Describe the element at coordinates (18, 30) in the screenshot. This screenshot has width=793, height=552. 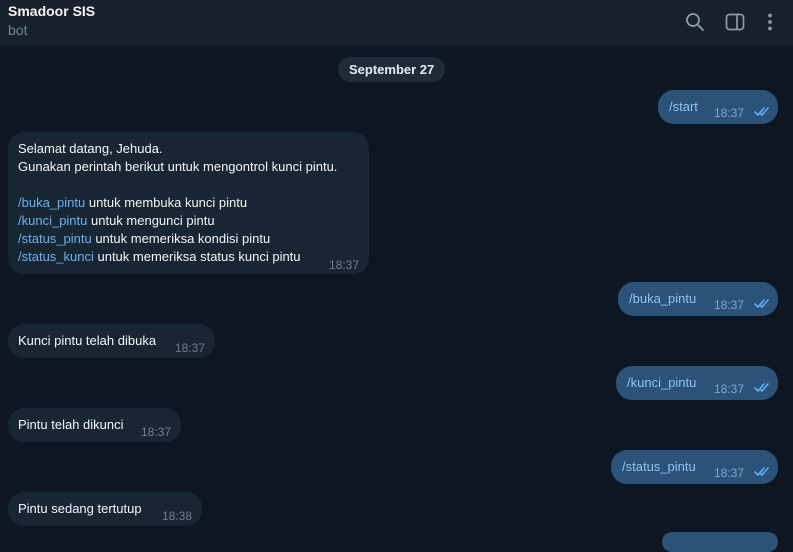
I see `chat-status: bot` at that location.